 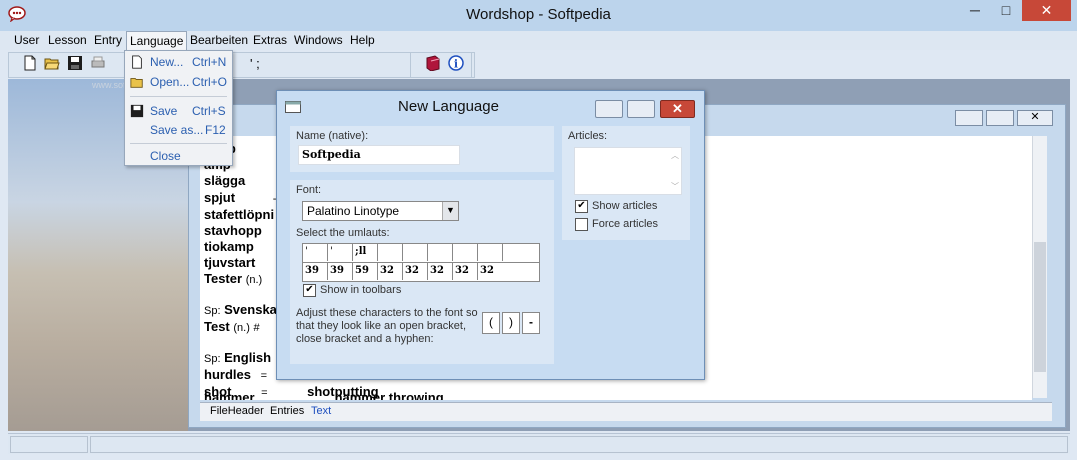 What do you see at coordinates (1035, 118) in the screenshot?
I see `child-close-button: ✕` at bounding box center [1035, 118].